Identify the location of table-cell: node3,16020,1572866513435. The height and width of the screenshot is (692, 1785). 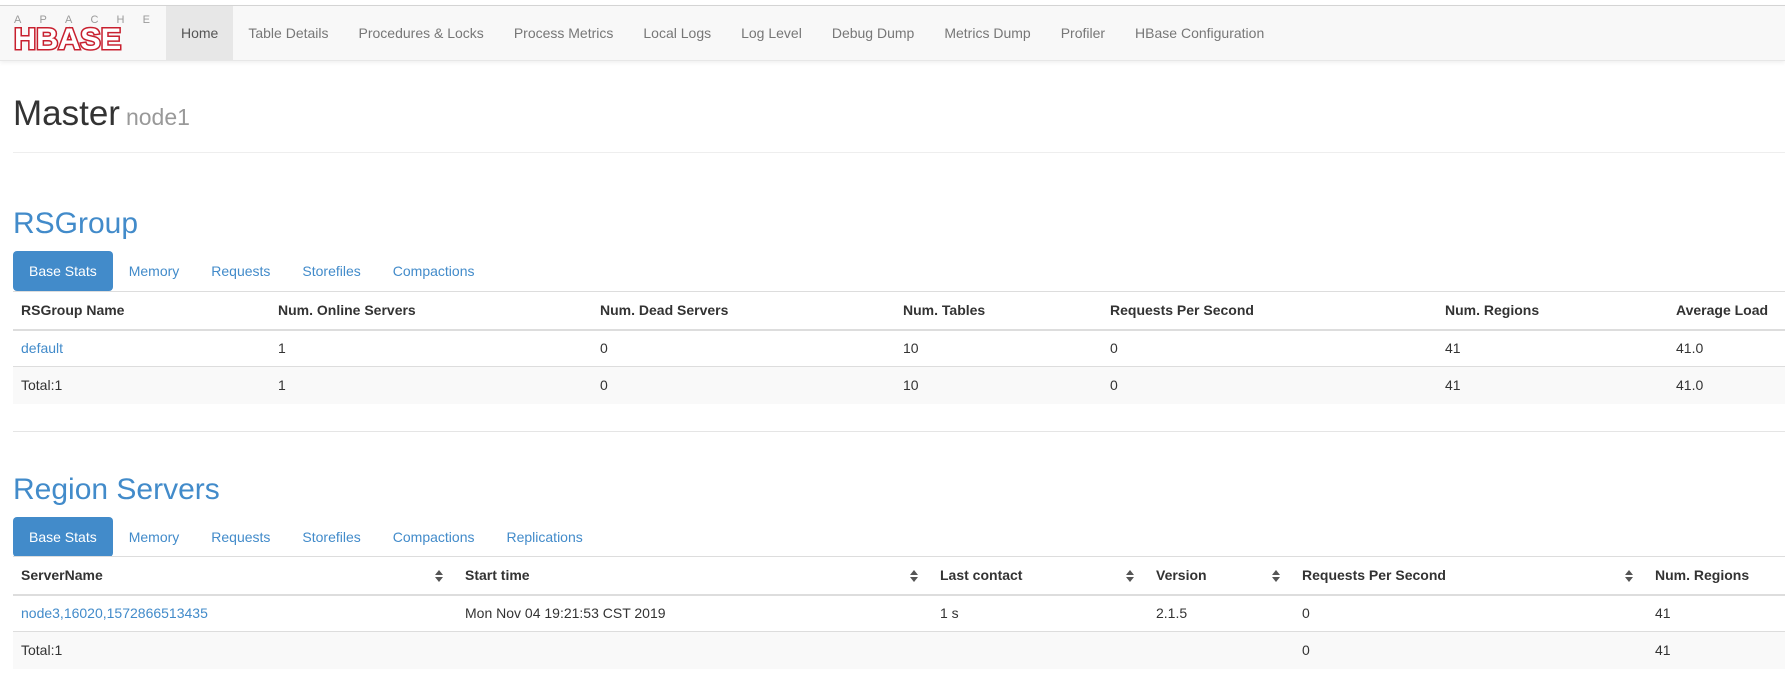
(235, 613).